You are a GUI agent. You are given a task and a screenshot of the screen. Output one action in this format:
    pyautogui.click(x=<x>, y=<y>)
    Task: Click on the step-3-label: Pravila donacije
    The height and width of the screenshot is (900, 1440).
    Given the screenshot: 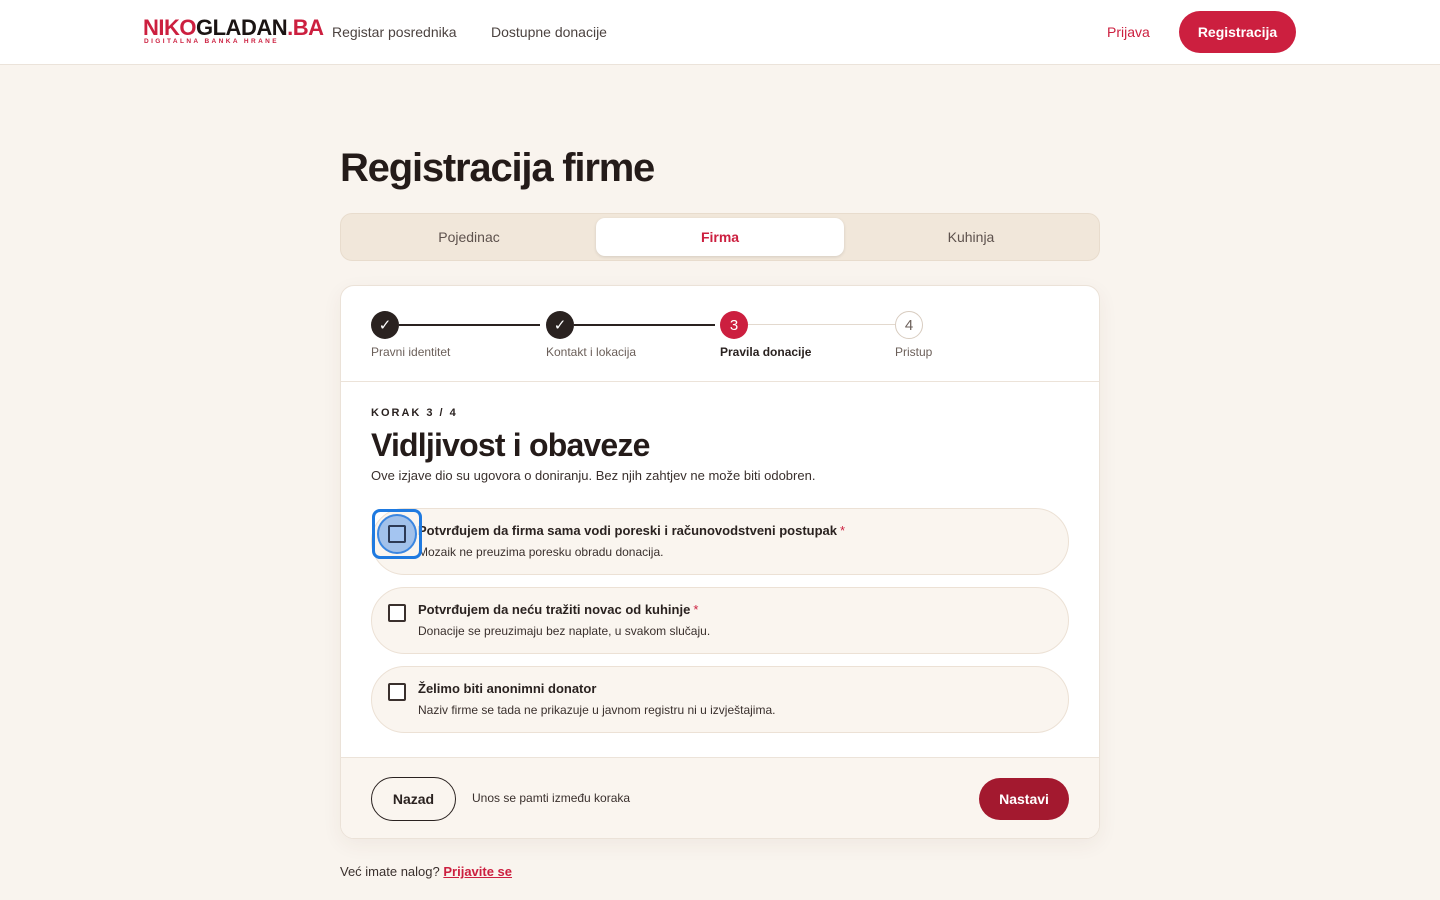 What is the action you would take?
    pyautogui.click(x=766, y=352)
    